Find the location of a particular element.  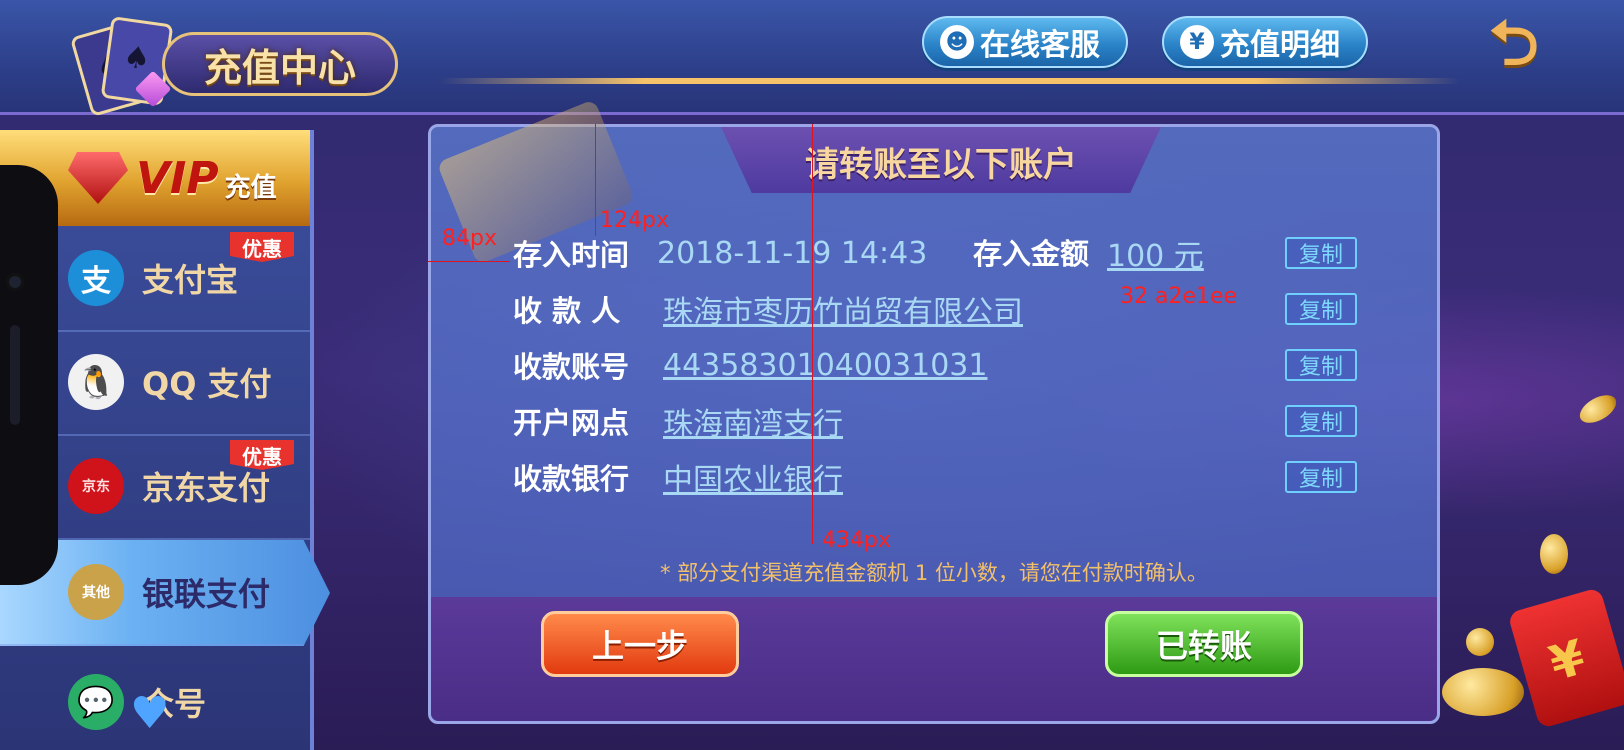

recharge-detail-button: ¥ 充值明细 is located at coordinates (1265, 42).